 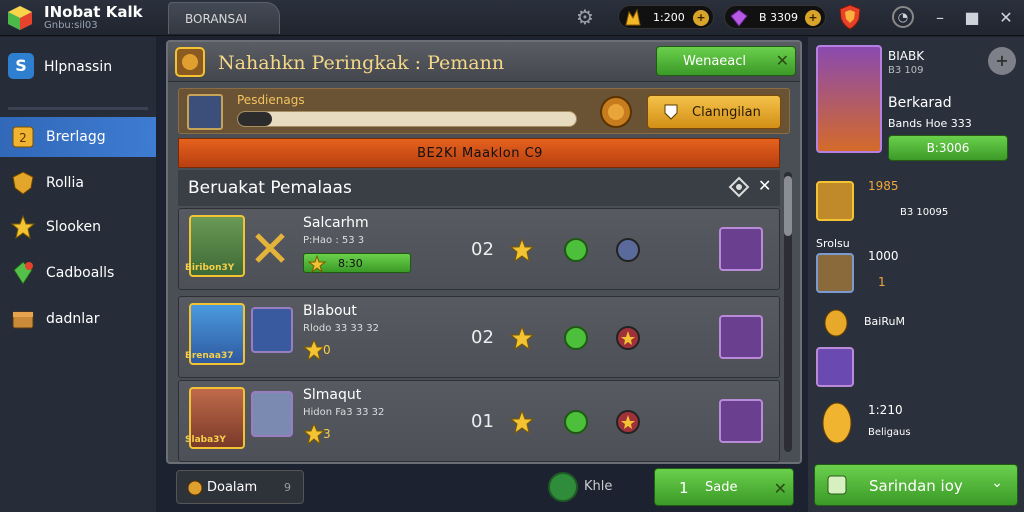 What do you see at coordinates (739, 18) in the screenshot?
I see `gem-icon` at bounding box center [739, 18].